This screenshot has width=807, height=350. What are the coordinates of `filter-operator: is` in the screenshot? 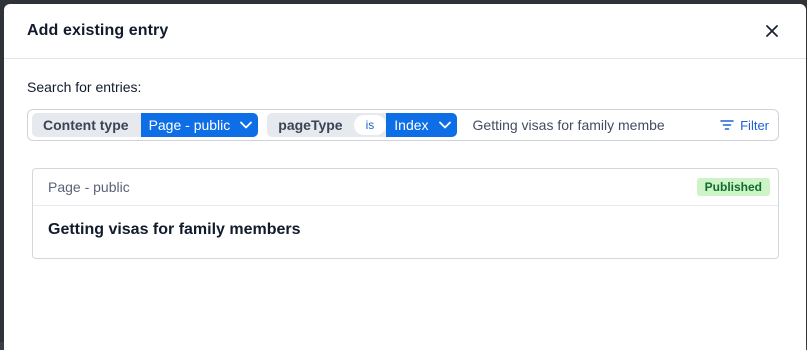 It's located at (370, 125).